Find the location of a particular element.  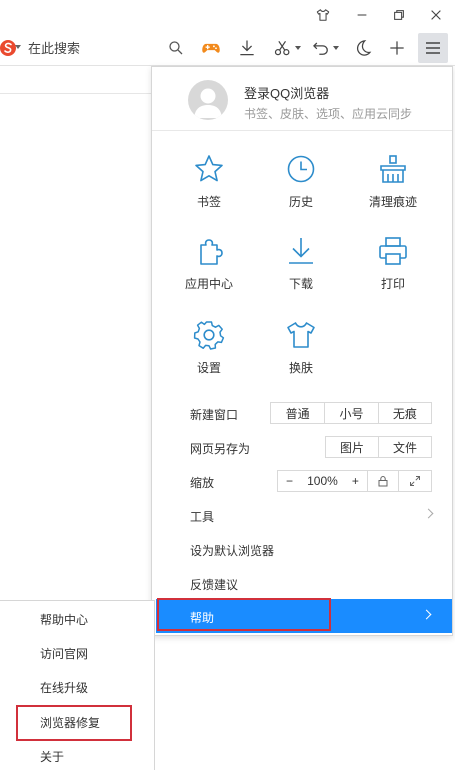

gear-icon is located at coordinates (209, 335).